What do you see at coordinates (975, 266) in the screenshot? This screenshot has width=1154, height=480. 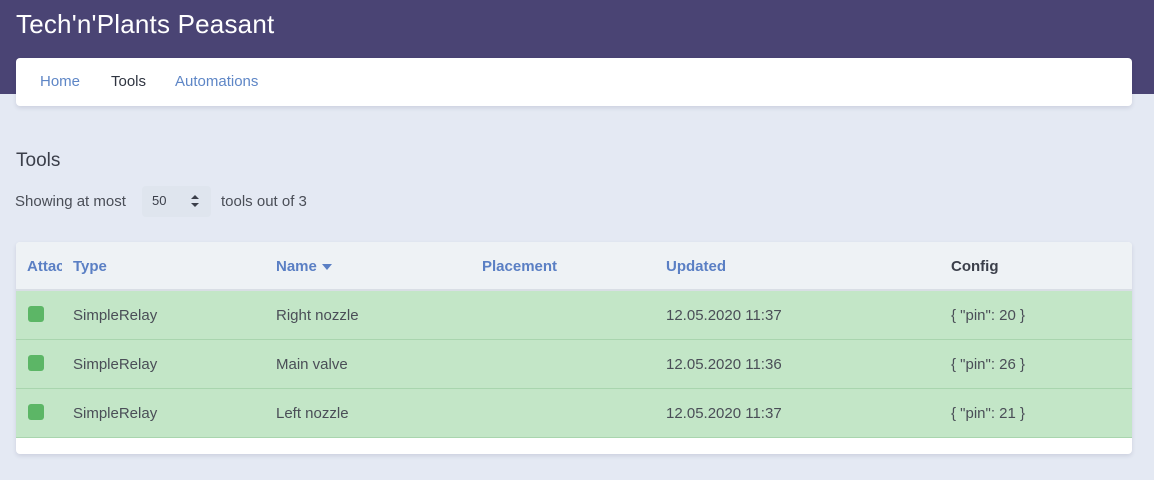 I see `col-config: Config` at bounding box center [975, 266].